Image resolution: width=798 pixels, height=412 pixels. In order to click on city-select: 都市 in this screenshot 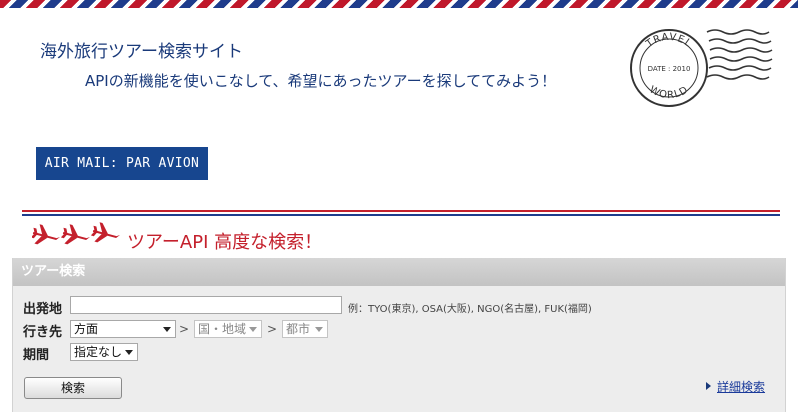, I will do `click(305, 329)`.